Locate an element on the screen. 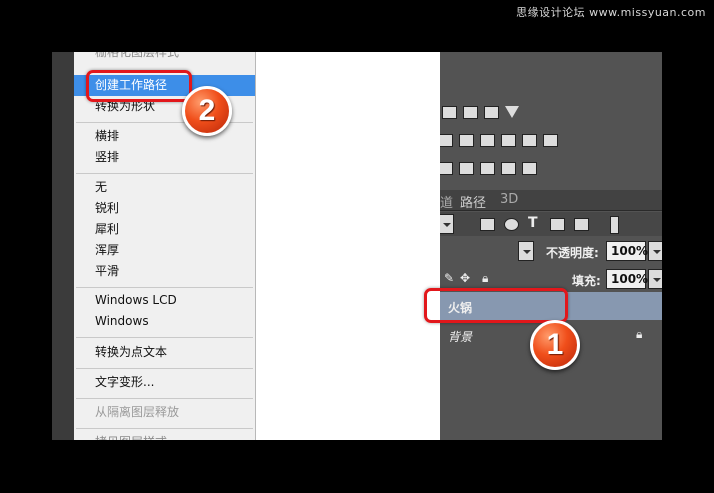 Image resolution: width=714 pixels, height=493 pixels. type-filter-icon: T is located at coordinates (533, 223).